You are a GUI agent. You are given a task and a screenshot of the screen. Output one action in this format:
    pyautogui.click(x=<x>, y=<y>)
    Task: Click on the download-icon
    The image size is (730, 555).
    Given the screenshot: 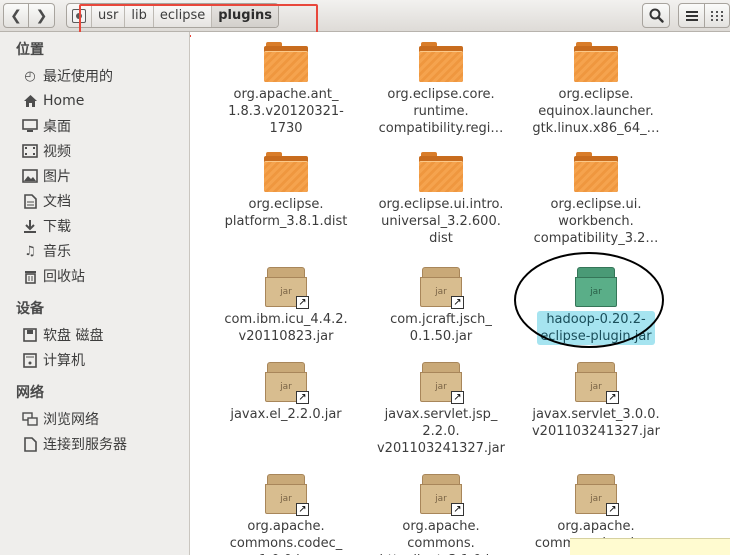 What is the action you would take?
    pyautogui.click(x=30, y=226)
    